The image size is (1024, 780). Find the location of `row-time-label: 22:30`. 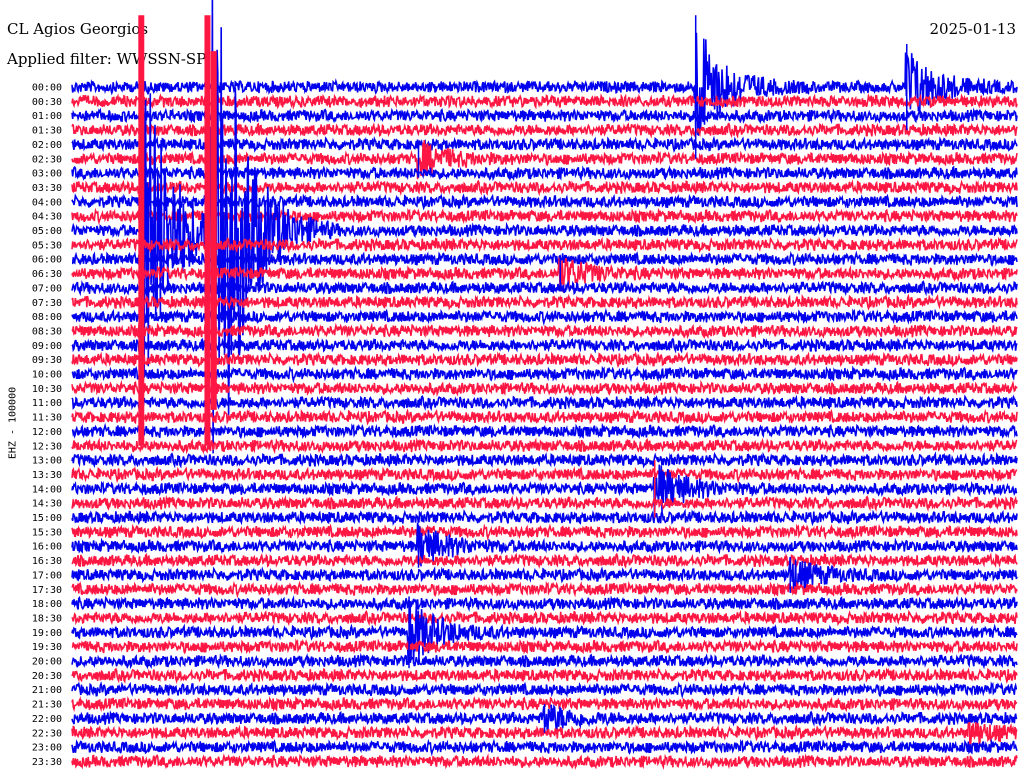

row-time-label: 22:30 is located at coordinates (47, 733).